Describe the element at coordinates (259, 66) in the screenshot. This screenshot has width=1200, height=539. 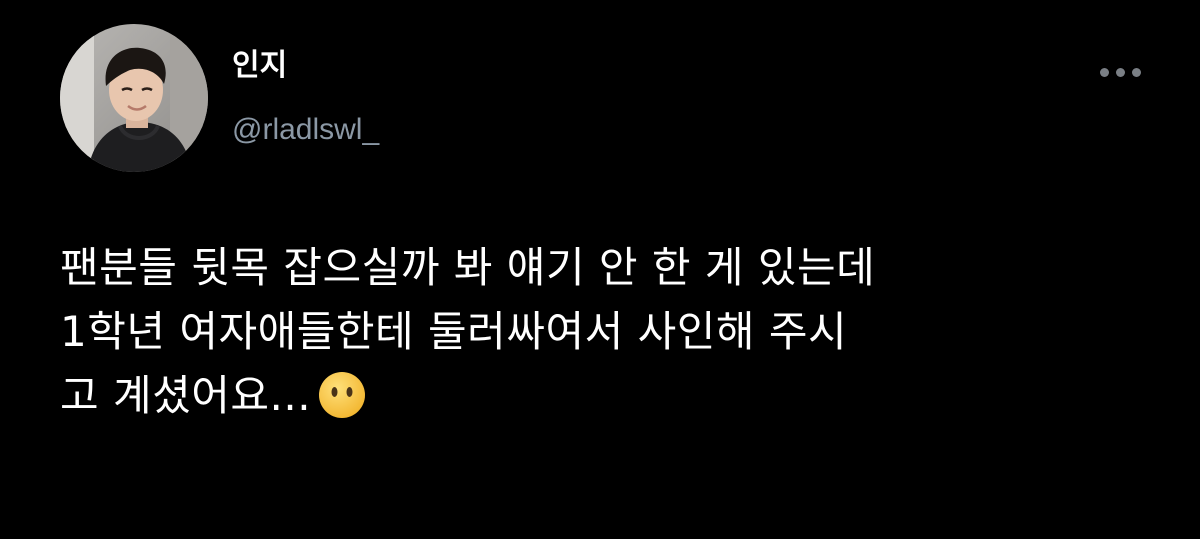
I see `author-display-name: 인지` at that location.